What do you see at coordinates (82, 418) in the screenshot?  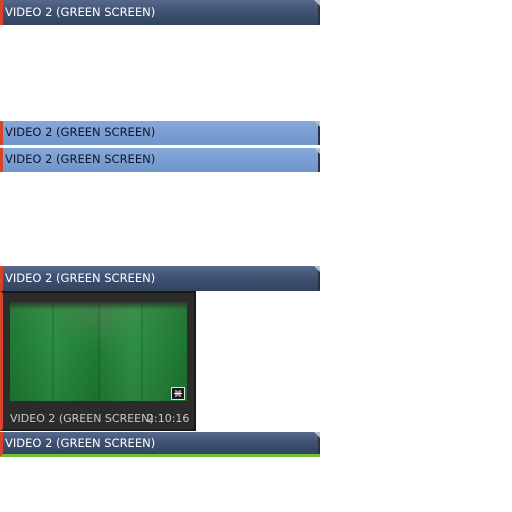 I see `preview-clip-name: VIDEO 2 (GREEN SCREEN)` at bounding box center [82, 418].